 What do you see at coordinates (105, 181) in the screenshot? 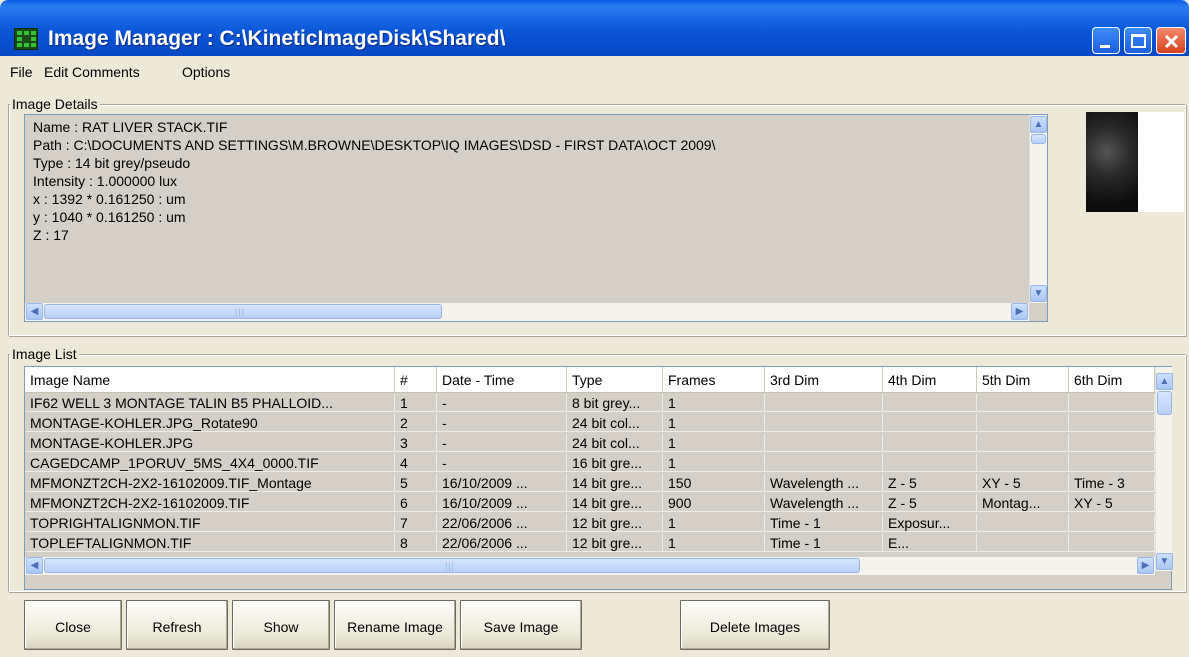
I see `detail-intensity: Intensity : 1.000000 lux` at bounding box center [105, 181].